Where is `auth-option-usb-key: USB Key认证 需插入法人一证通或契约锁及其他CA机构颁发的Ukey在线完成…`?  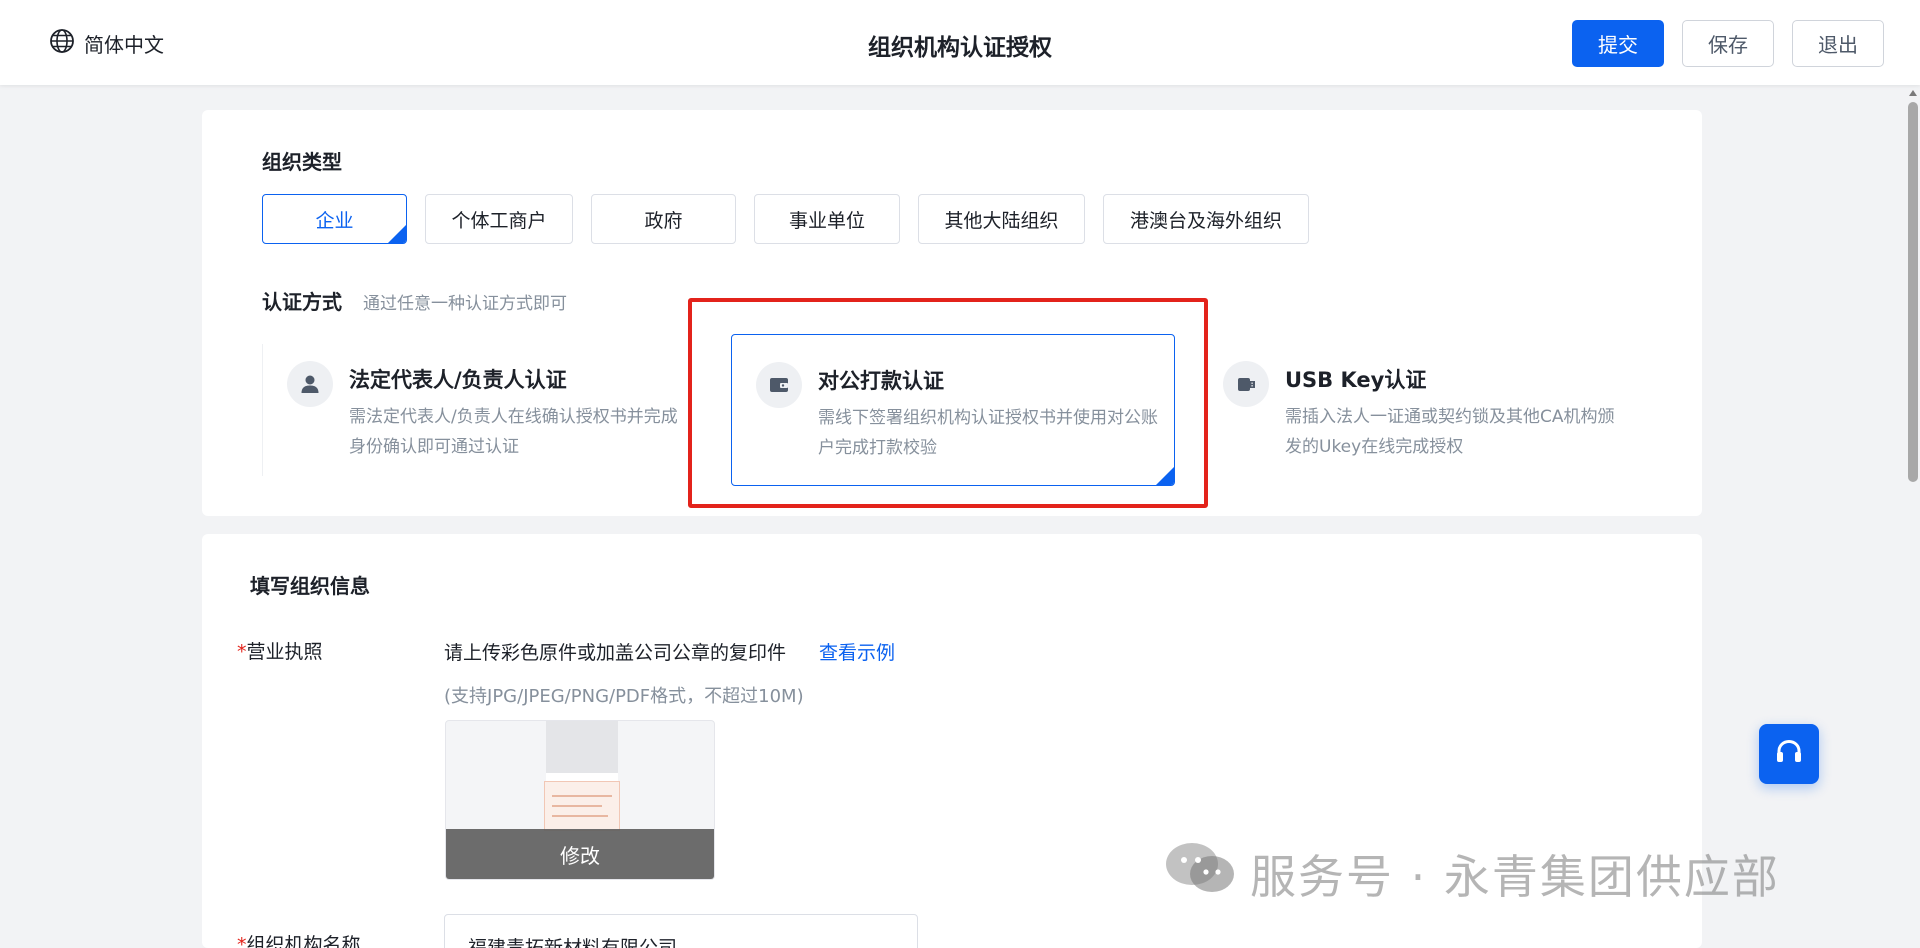 auth-option-usb-key: USB Key认证 需插入法人一证通或契约锁及其他CA机构颁发的Ukey在线完成… is located at coordinates (1421, 410).